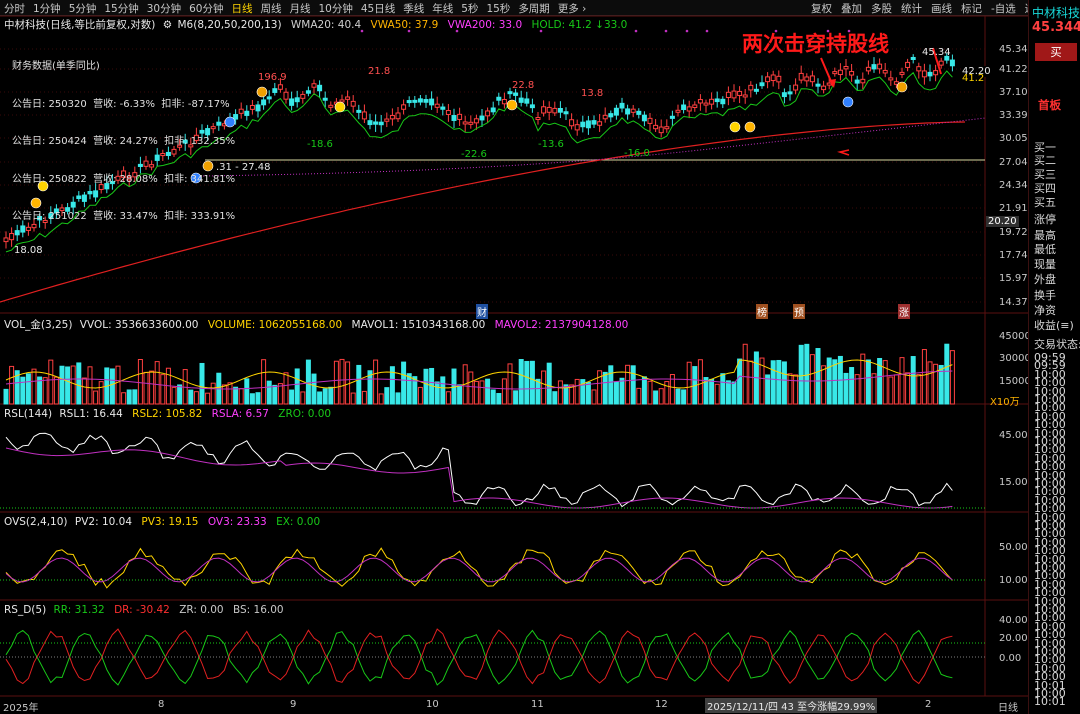 Image resolution: width=1080 pixels, height=714 pixels. What do you see at coordinates (973, 78) in the screenshot?
I see `hold-tag: 41.2` at bounding box center [973, 78].